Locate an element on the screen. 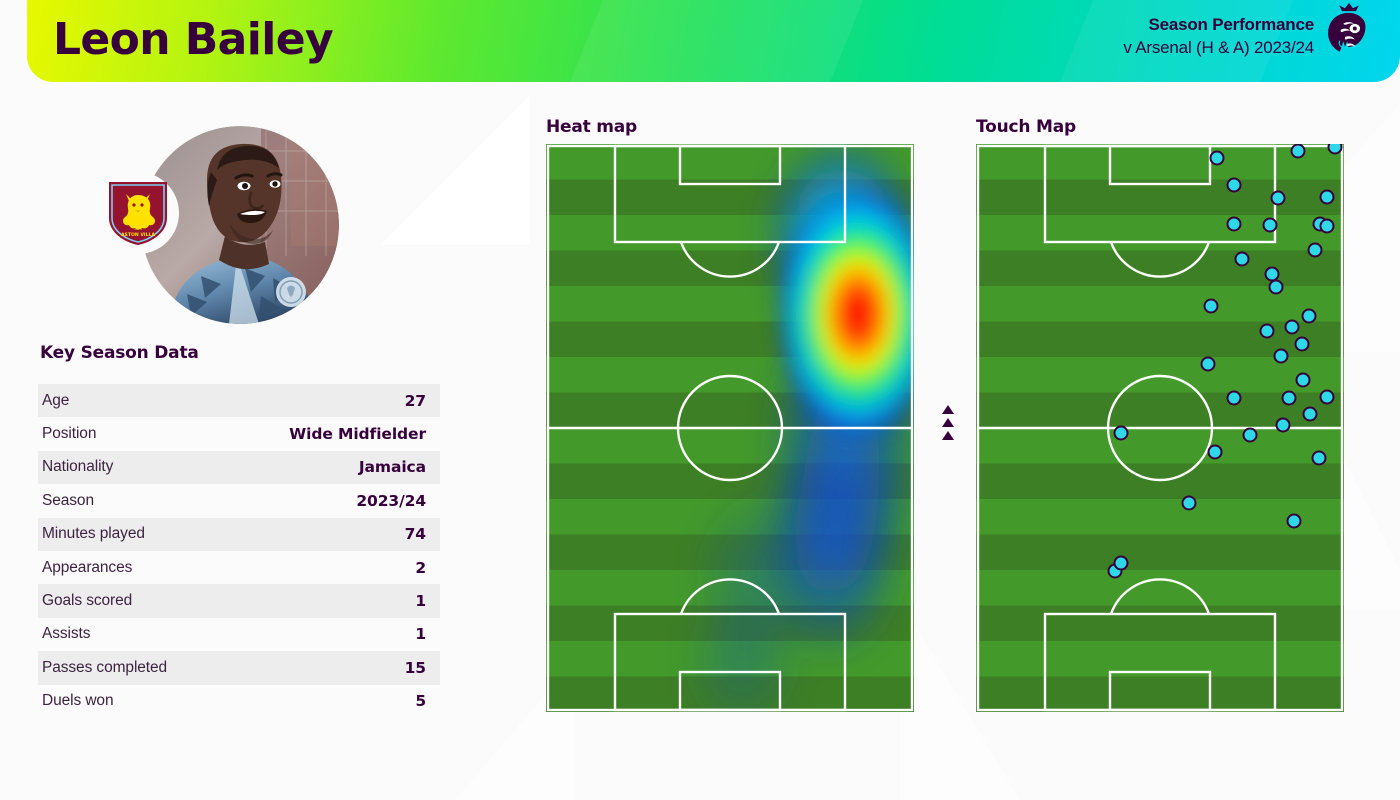 The image size is (1400, 800). stat-value: 2023/24 is located at coordinates (391, 500).